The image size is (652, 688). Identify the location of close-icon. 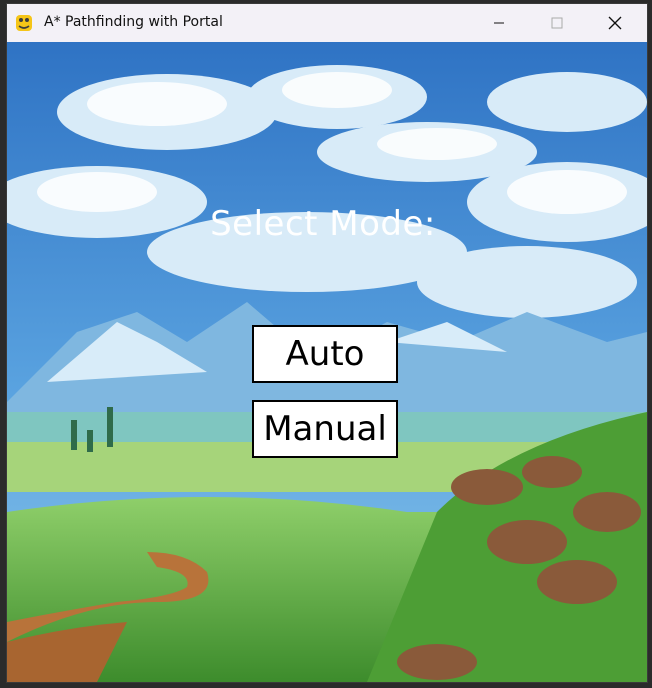
(615, 23).